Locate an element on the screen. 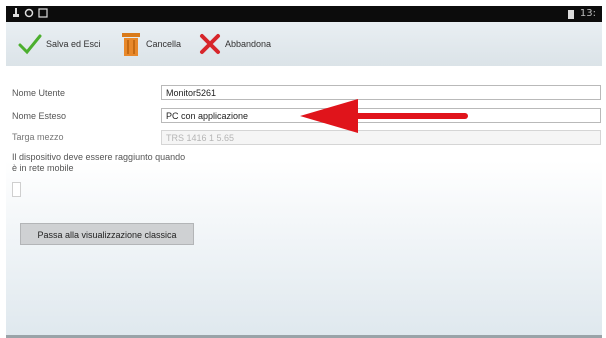 Image resolution: width=606 pixels, height=338 pixels. extended-name-label: Nome Esteso is located at coordinates (39, 116).